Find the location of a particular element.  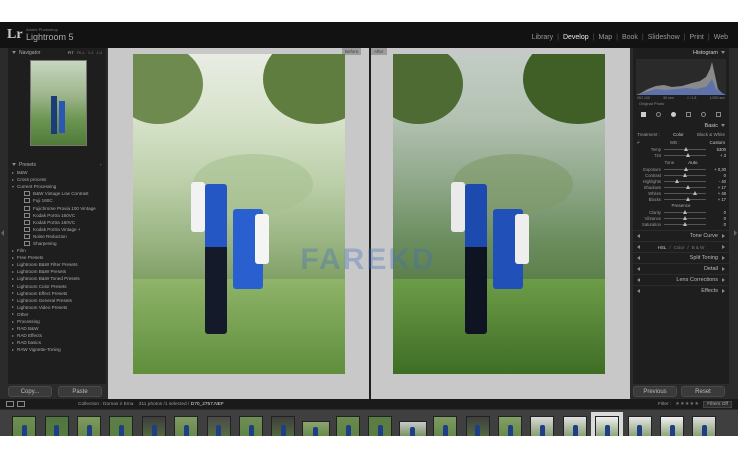

module-develop: Develop is located at coordinates (576, 37).